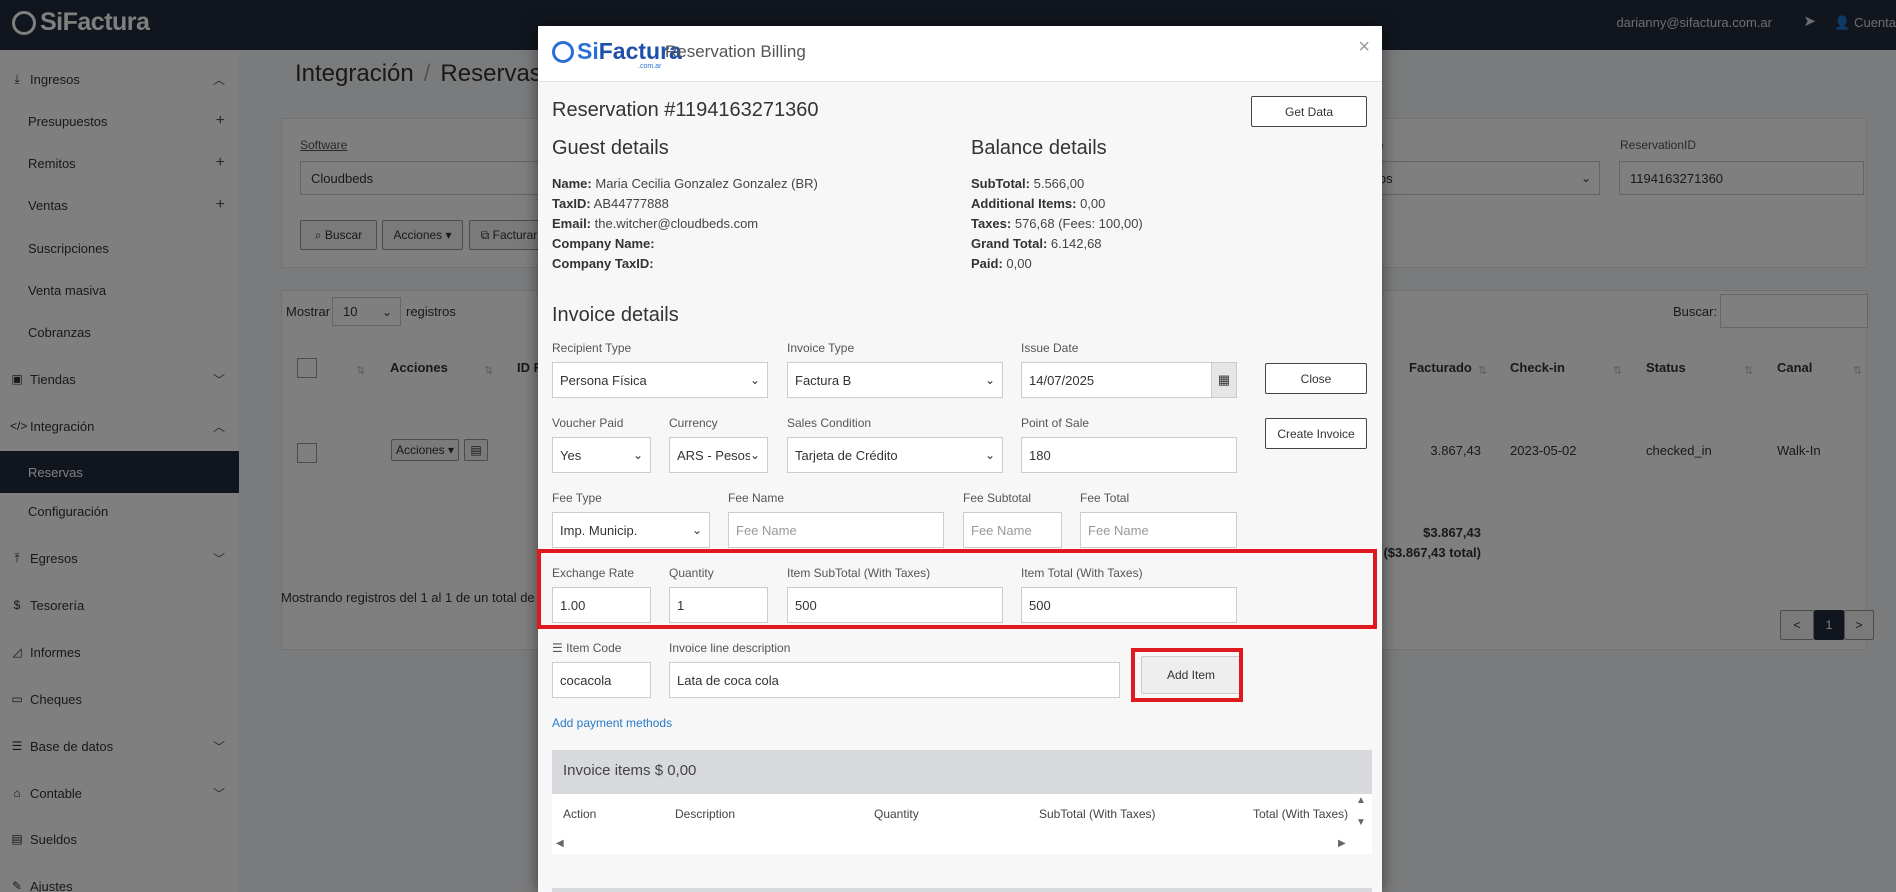 This screenshot has width=1896, height=892. What do you see at coordinates (592, 348) in the screenshot?
I see `recipient-type-label: Recipient Type` at bounding box center [592, 348].